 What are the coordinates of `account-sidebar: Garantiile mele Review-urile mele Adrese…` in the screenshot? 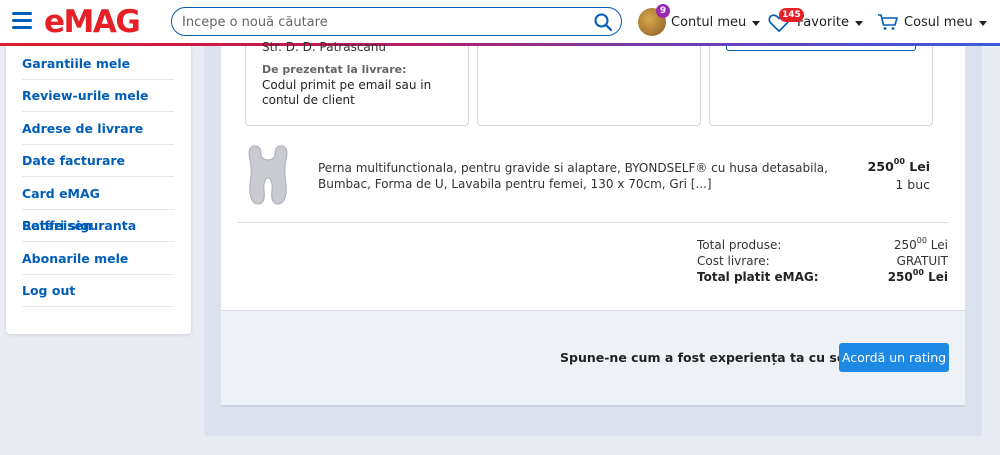 It's located at (98, 190).